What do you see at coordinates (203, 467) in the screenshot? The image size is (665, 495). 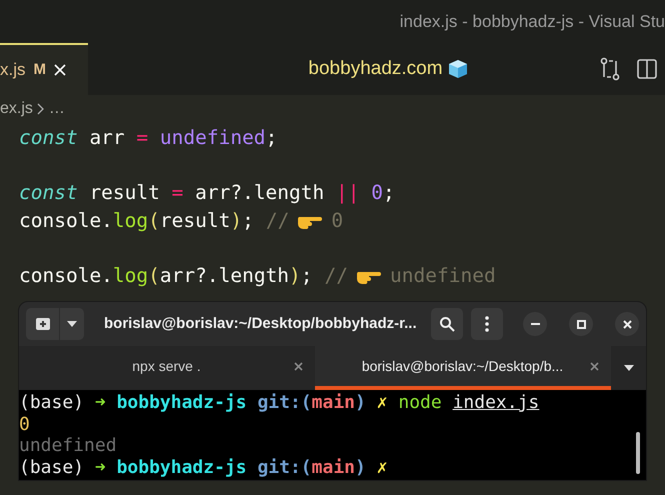 I see `terminal-line: (base) ➜ bobbyhadz-js git:(main) ✗` at bounding box center [203, 467].